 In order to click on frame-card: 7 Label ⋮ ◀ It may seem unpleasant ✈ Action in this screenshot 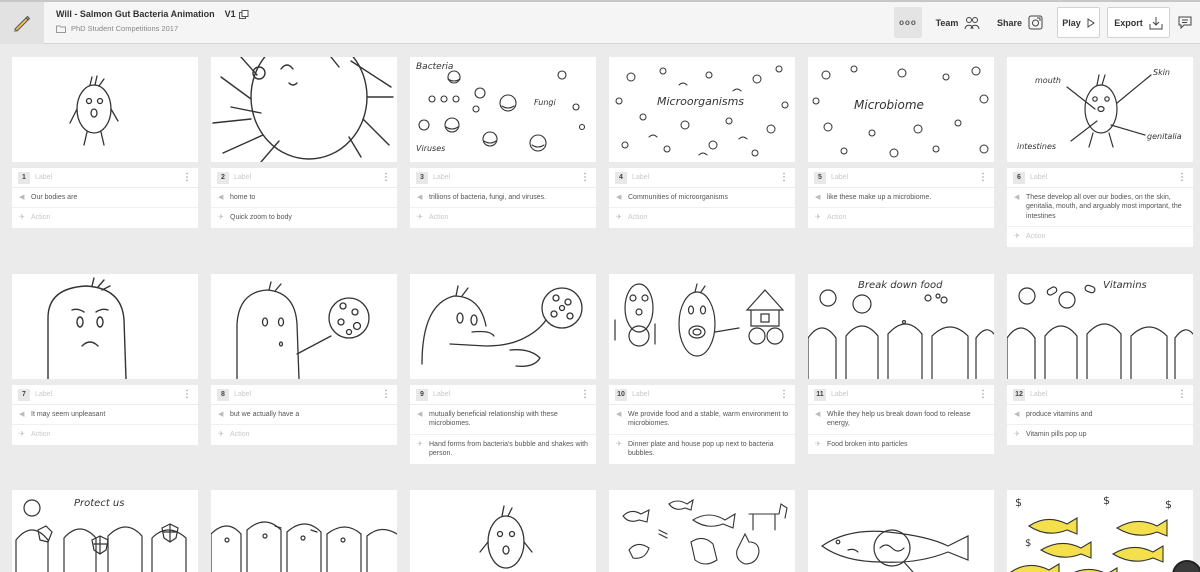, I will do `click(105, 359)`.